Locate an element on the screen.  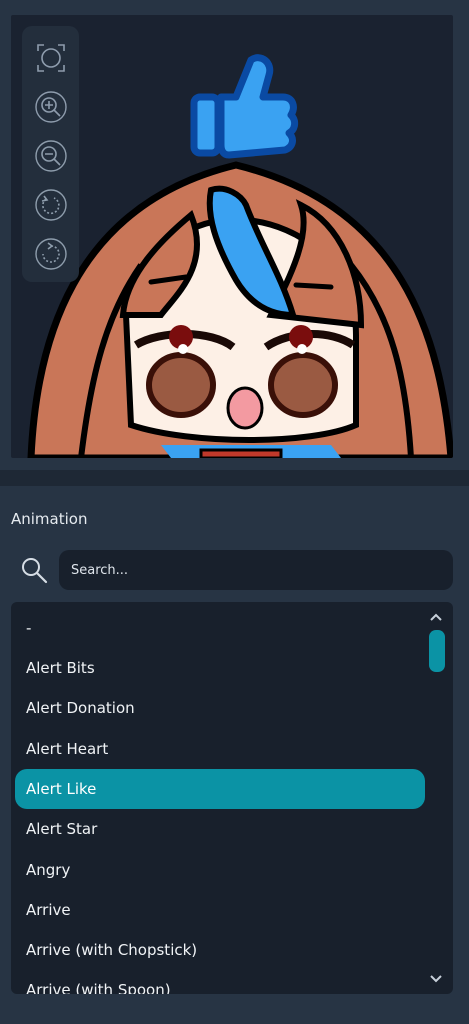
search-icon is located at coordinates (35, 571).